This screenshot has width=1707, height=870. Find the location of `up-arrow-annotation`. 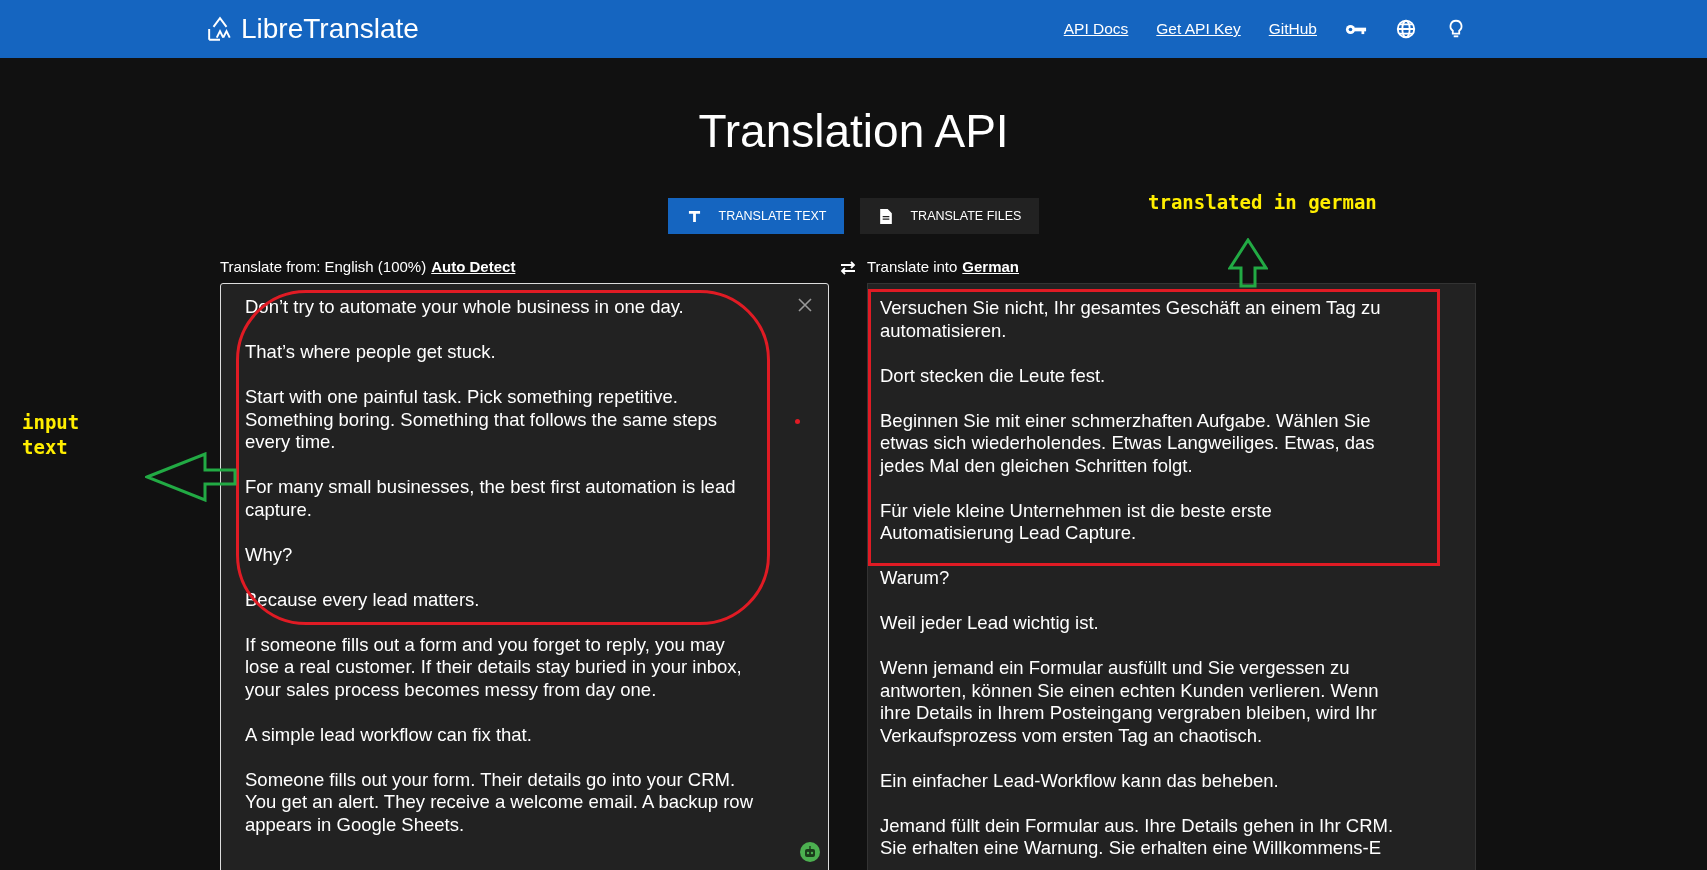

up-arrow-annotation is located at coordinates (1248, 263).